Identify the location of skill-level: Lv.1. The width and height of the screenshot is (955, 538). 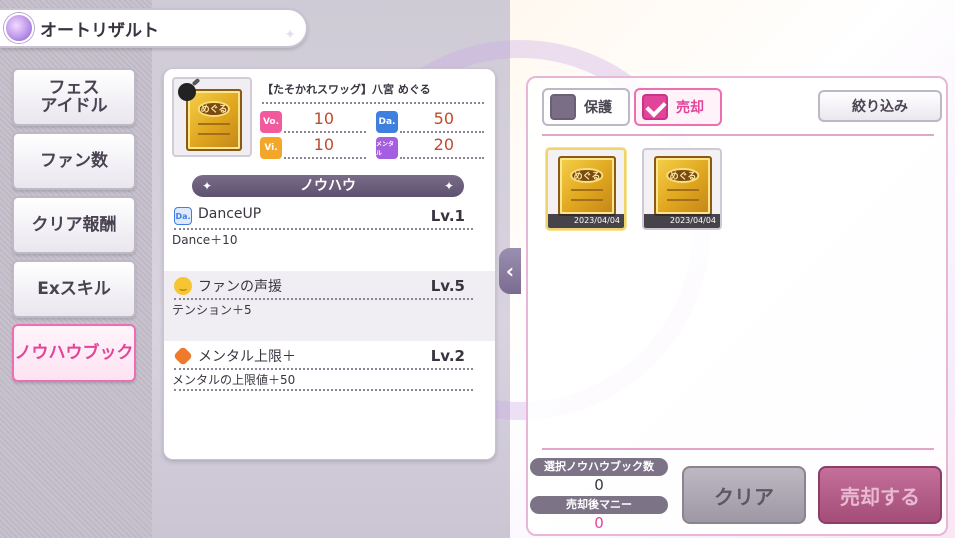
(447, 216).